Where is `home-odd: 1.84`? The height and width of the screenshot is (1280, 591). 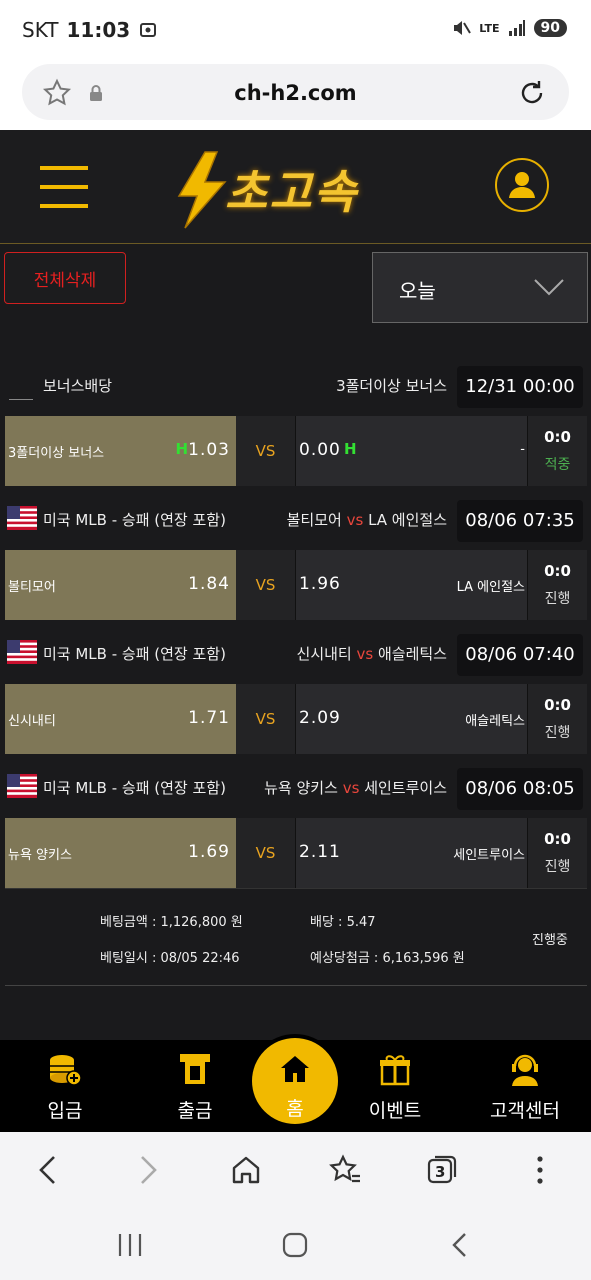
home-odd: 1.84 is located at coordinates (209, 584).